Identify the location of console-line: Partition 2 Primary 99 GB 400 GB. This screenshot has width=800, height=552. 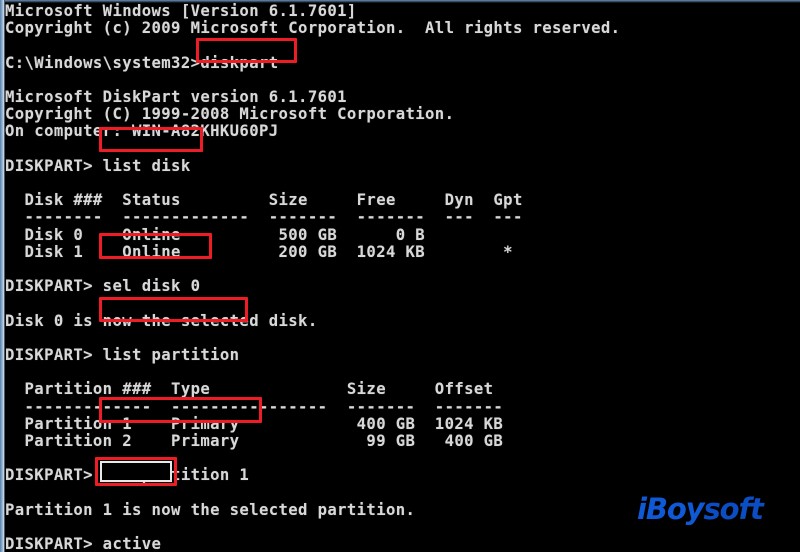
(254, 441).